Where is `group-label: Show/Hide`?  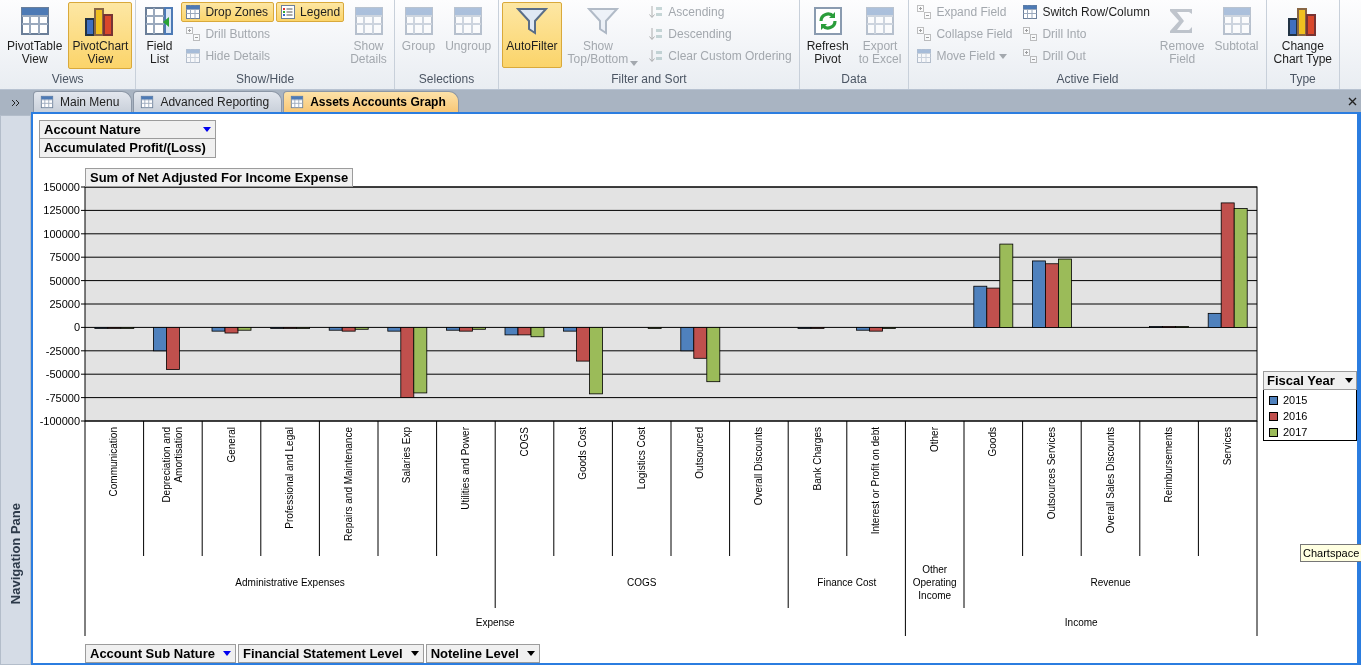
group-label: Show/Hide is located at coordinates (265, 79).